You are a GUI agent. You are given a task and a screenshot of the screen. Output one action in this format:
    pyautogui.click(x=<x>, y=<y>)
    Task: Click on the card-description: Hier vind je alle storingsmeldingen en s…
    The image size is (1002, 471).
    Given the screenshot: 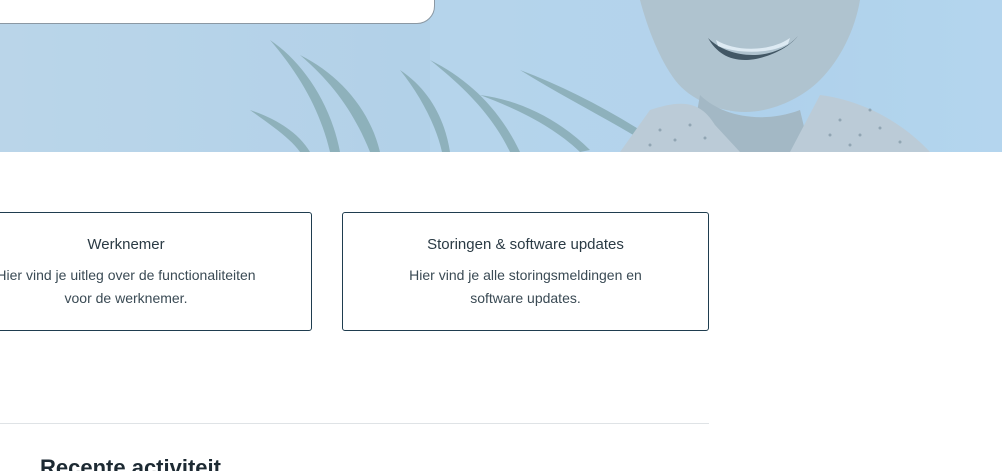 What is the action you would take?
    pyautogui.click(x=525, y=286)
    